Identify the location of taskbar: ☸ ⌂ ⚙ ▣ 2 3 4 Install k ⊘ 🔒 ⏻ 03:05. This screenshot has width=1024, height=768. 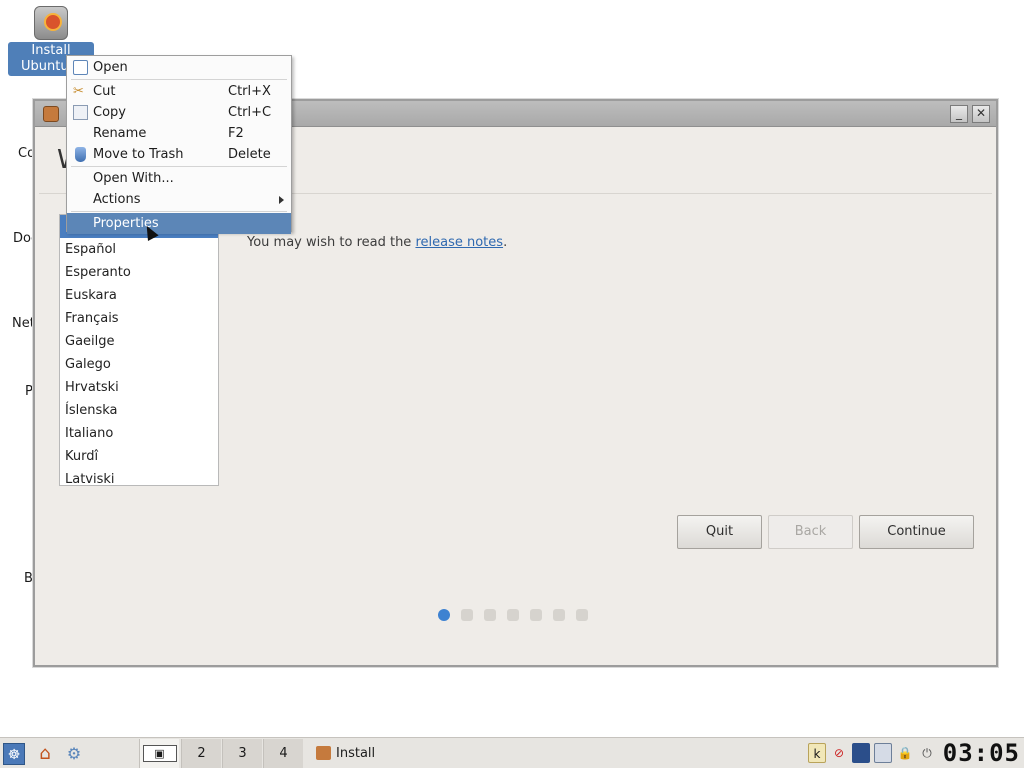
(512, 752).